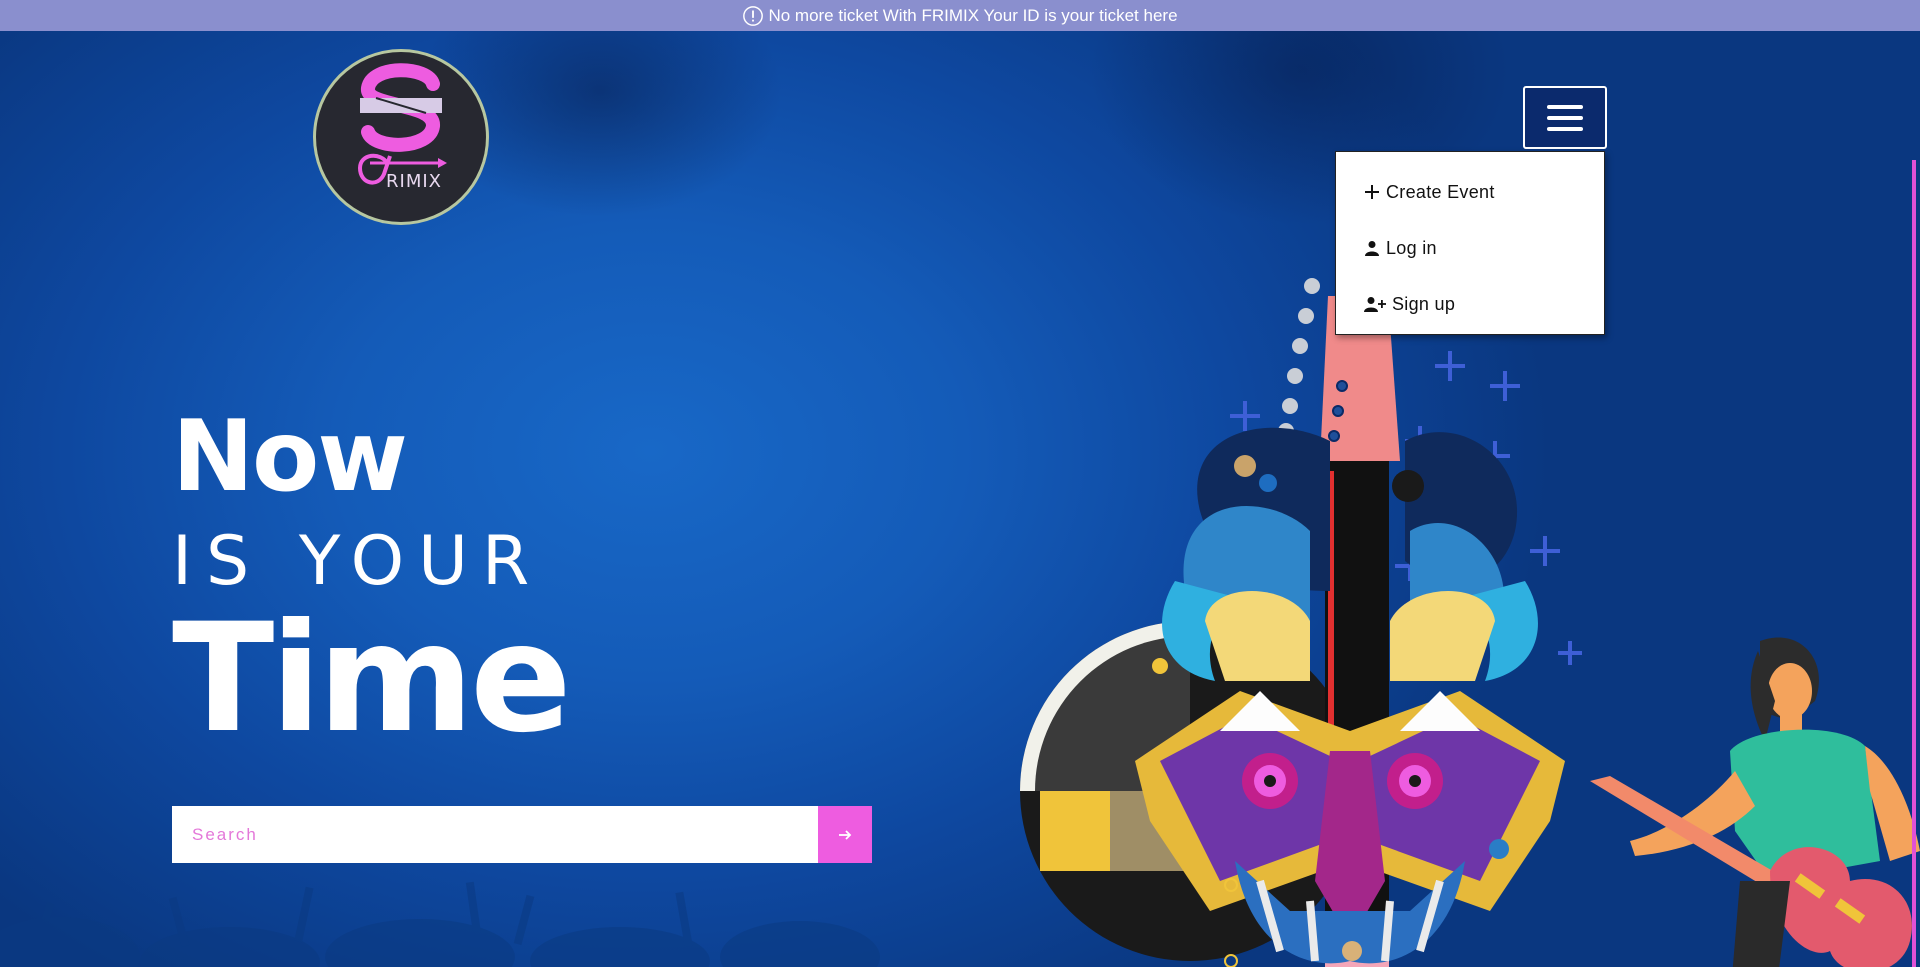  What do you see at coordinates (1565, 106) in the screenshot?
I see `hamburger-menu-icon` at bounding box center [1565, 106].